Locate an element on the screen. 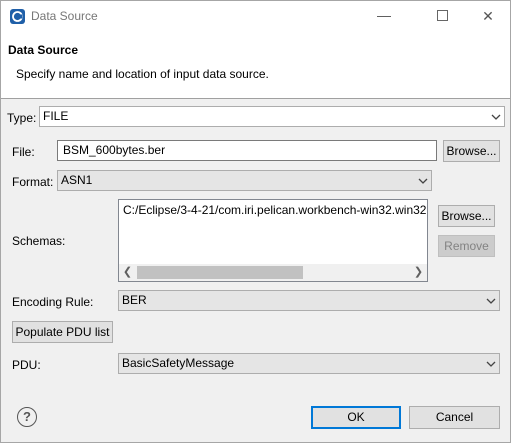 Image resolution: width=511 pixels, height=443 pixels. populate-pdu-list-button: Populate PDU list is located at coordinates (62, 332).